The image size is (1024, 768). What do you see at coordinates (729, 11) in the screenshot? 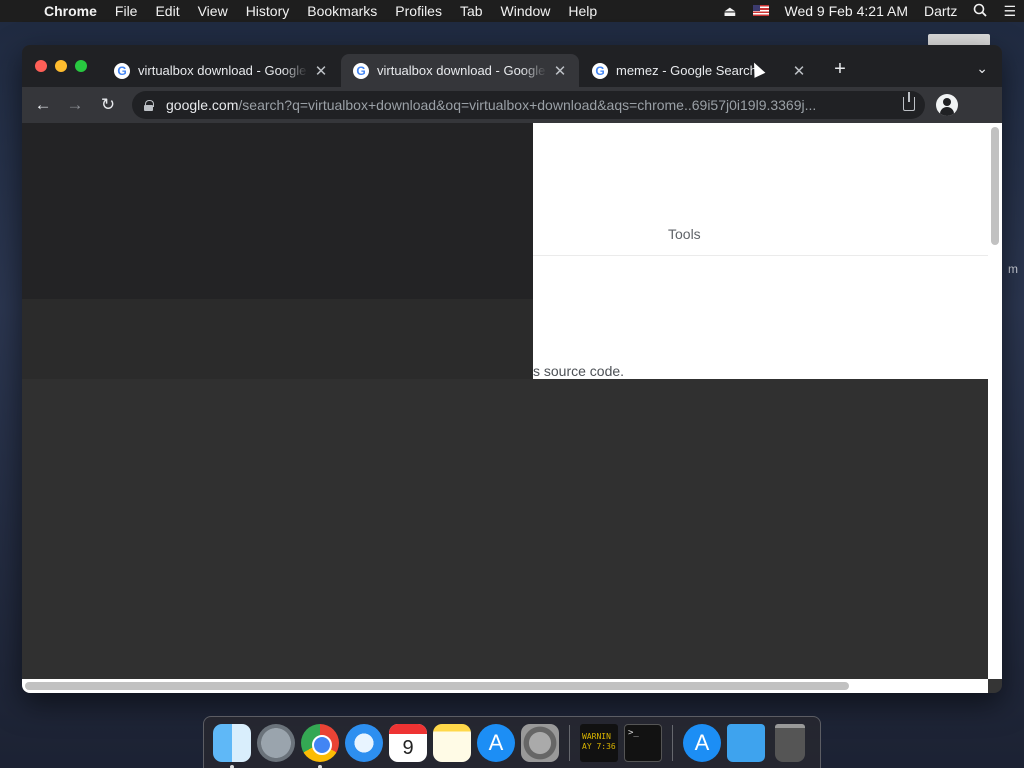
I see `eject-icon: ⏏` at bounding box center [729, 11].